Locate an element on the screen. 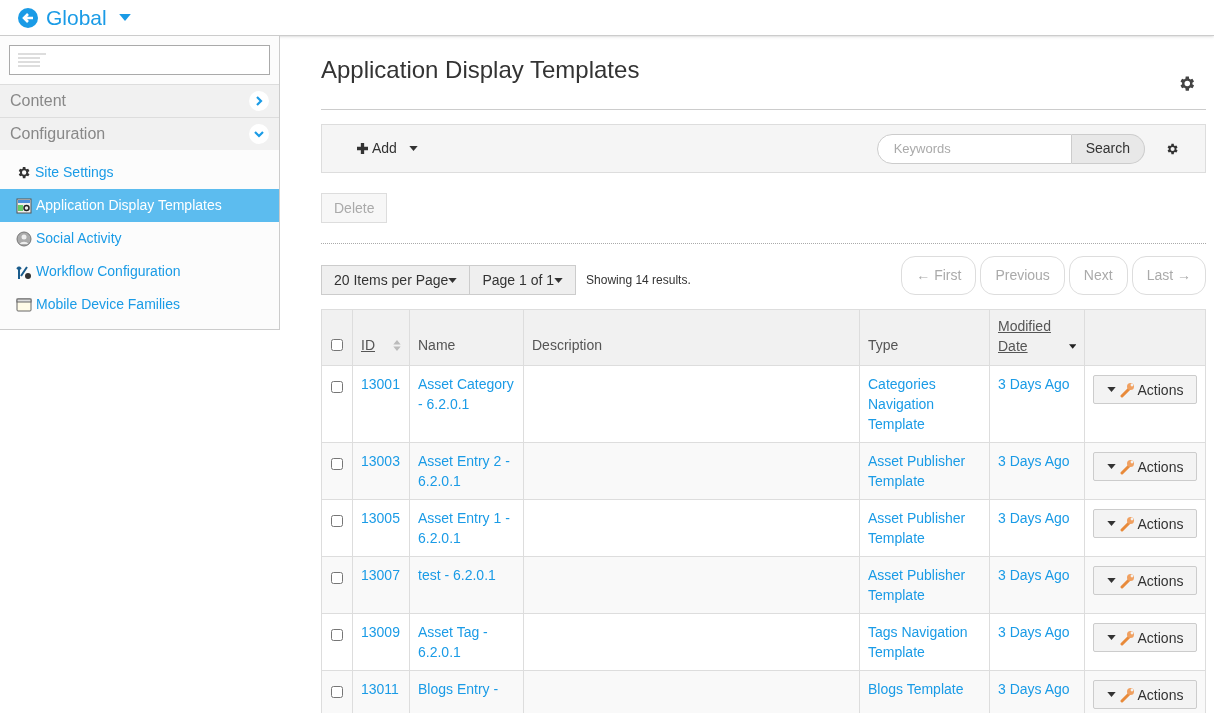 This screenshot has width=1214, height=713. plus-icon is located at coordinates (362, 148).